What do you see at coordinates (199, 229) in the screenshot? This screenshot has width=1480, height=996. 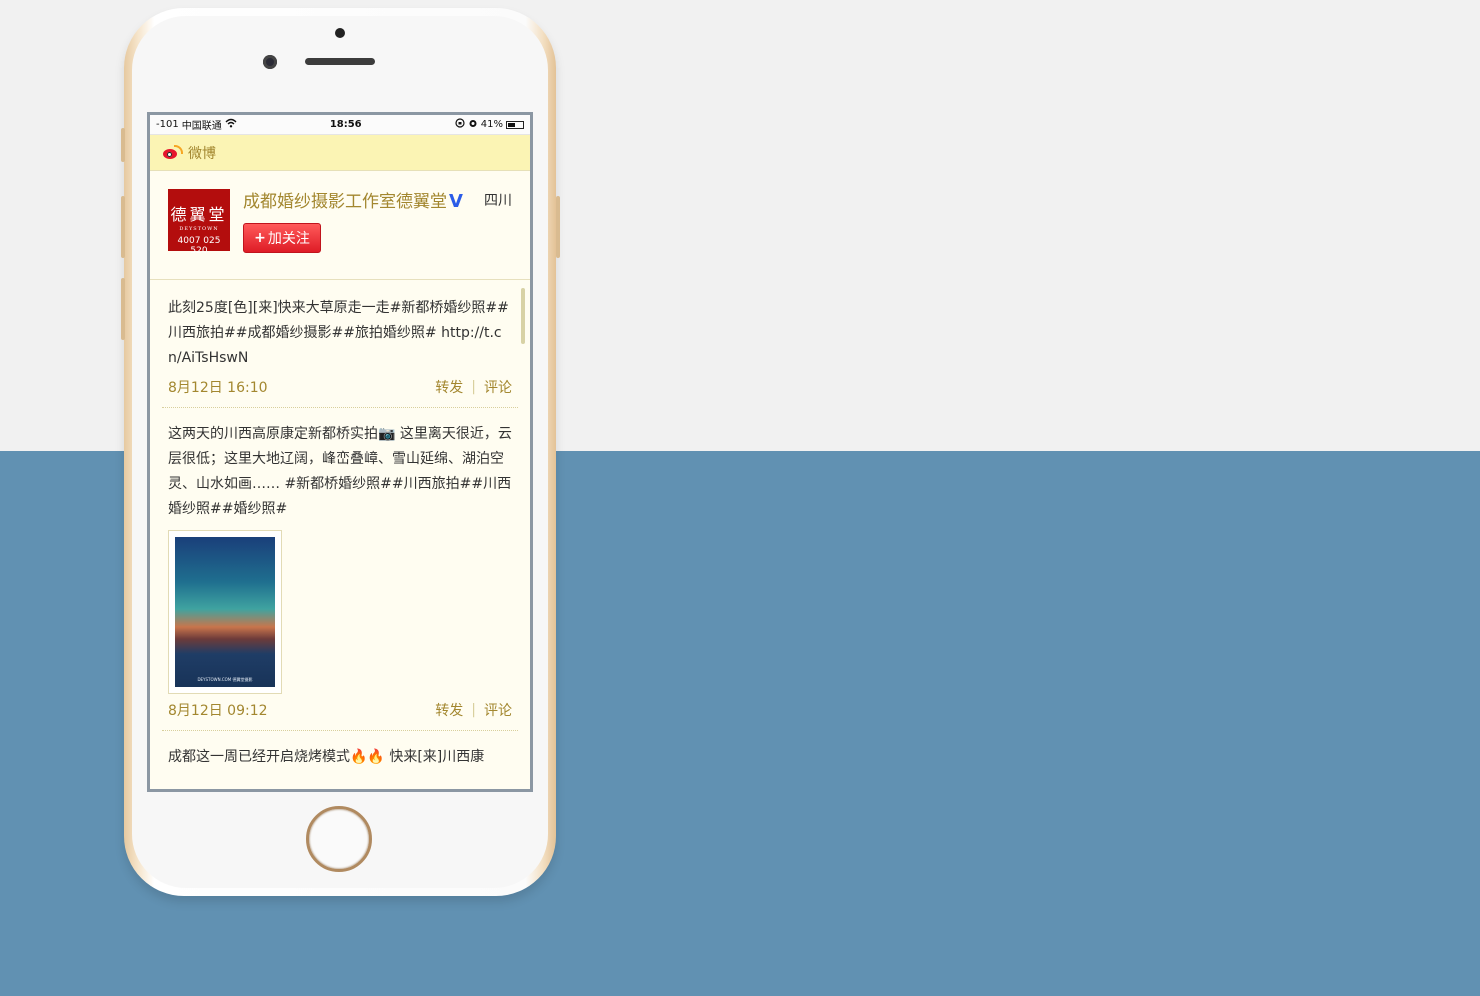 I see `avatar-sub-text: DEYSTOWN` at bounding box center [199, 229].